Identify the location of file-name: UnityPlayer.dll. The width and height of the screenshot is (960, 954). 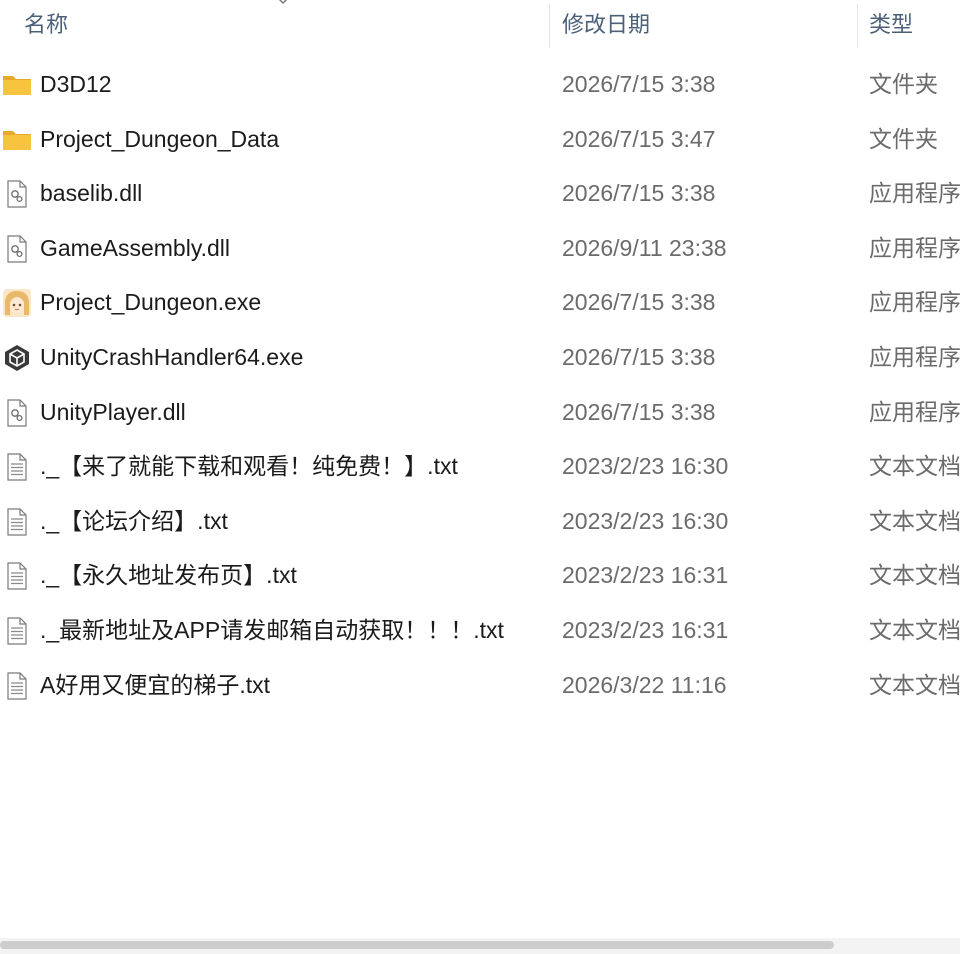
(113, 412).